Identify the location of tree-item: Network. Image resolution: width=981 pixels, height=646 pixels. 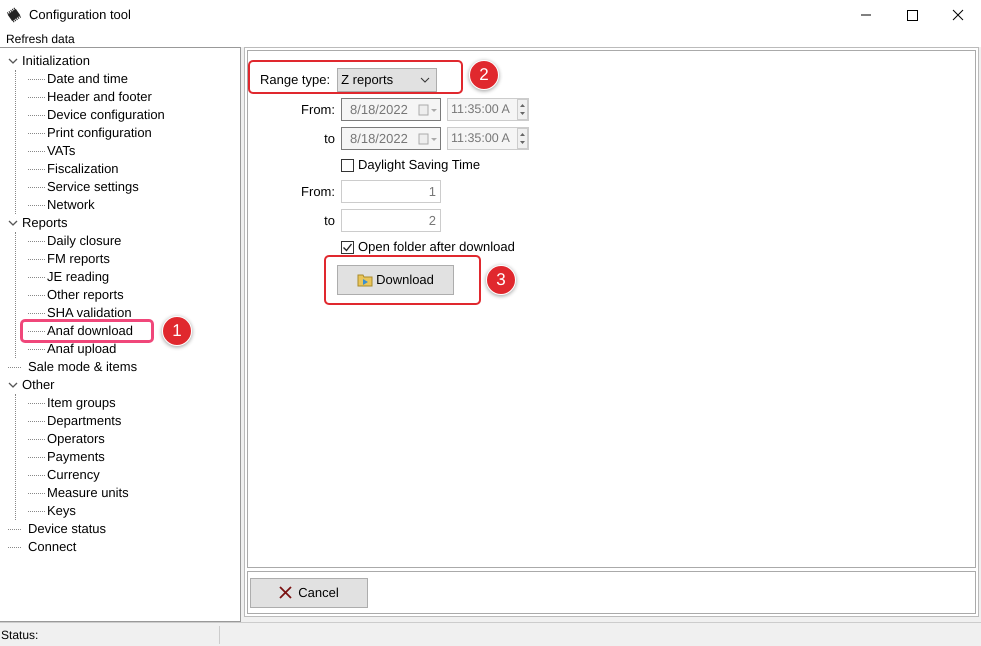
(71, 205).